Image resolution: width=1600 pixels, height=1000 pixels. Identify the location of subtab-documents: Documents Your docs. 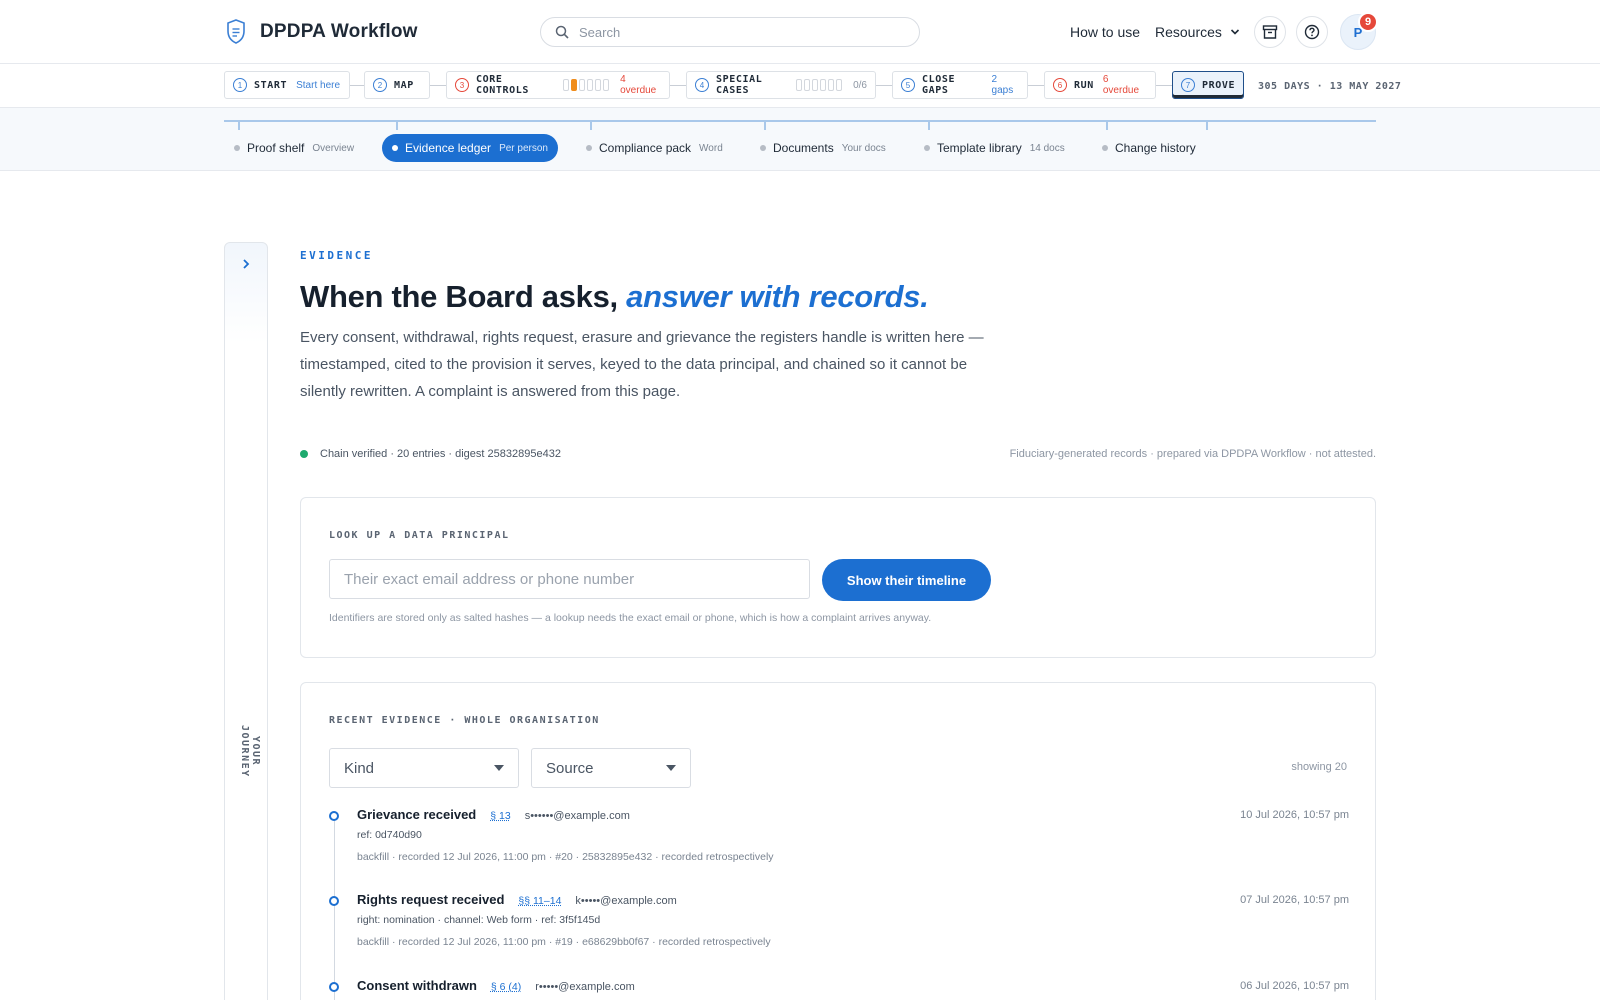
(823, 148).